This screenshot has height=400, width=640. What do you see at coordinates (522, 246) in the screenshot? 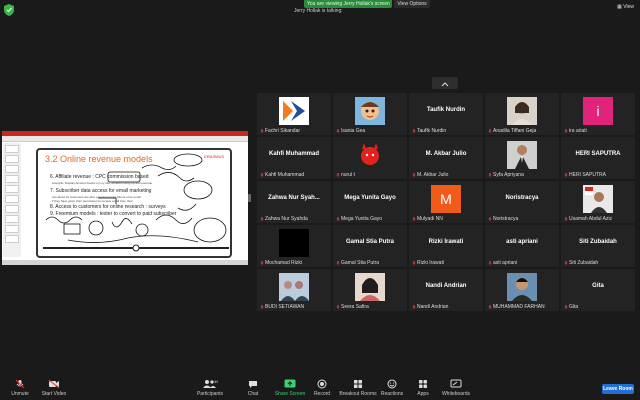
I see `participant-tile: asti apriani asti apriani` at bounding box center [522, 246].